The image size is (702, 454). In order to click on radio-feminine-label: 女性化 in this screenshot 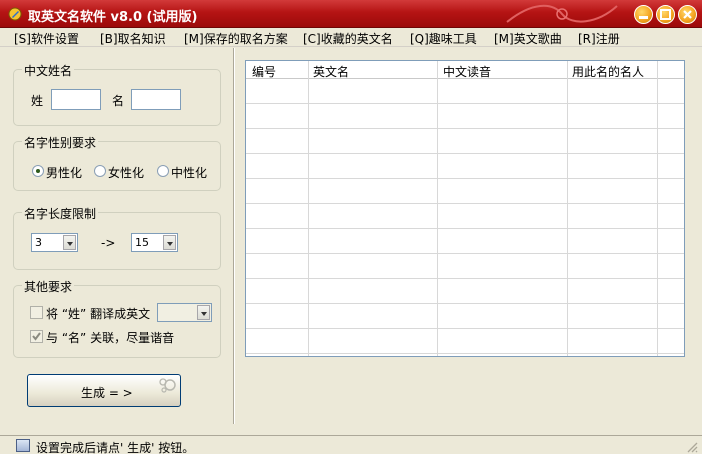, I will do `click(126, 172)`.